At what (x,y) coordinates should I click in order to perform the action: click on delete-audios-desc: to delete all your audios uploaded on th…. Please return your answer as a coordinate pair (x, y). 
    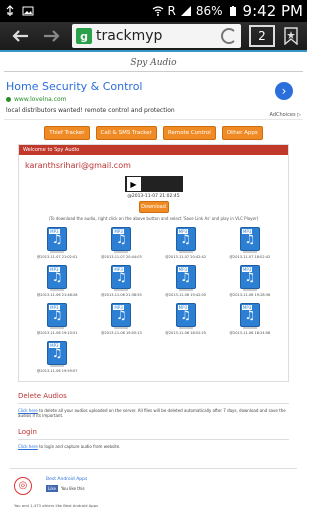
    Looking at the image, I should click on (152, 413).